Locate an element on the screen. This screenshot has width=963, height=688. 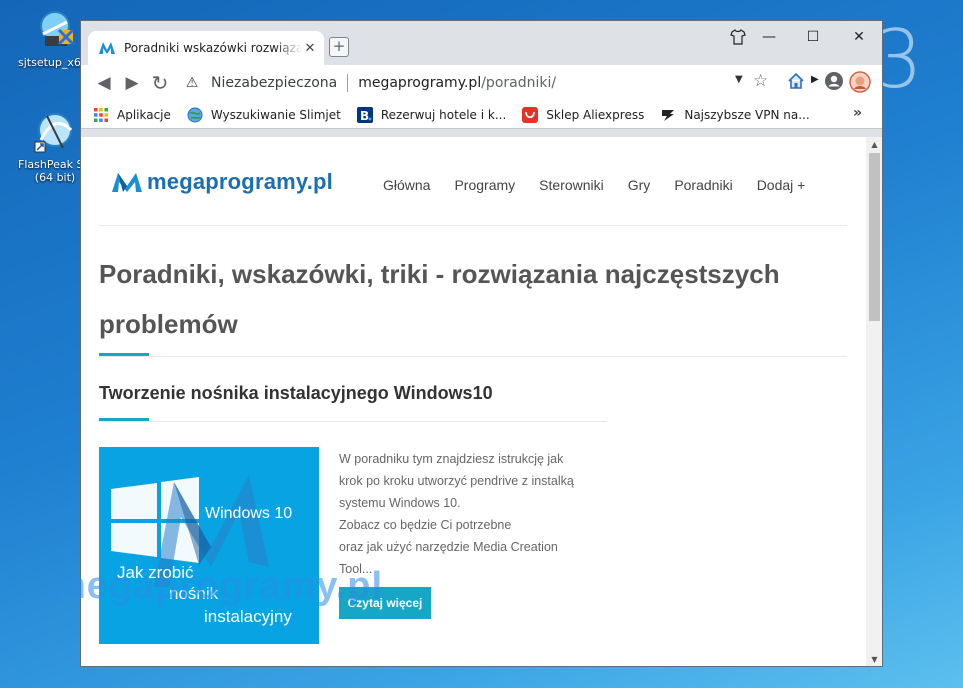
site-logo: megaprogramy.pl is located at coordinates (222, 182).